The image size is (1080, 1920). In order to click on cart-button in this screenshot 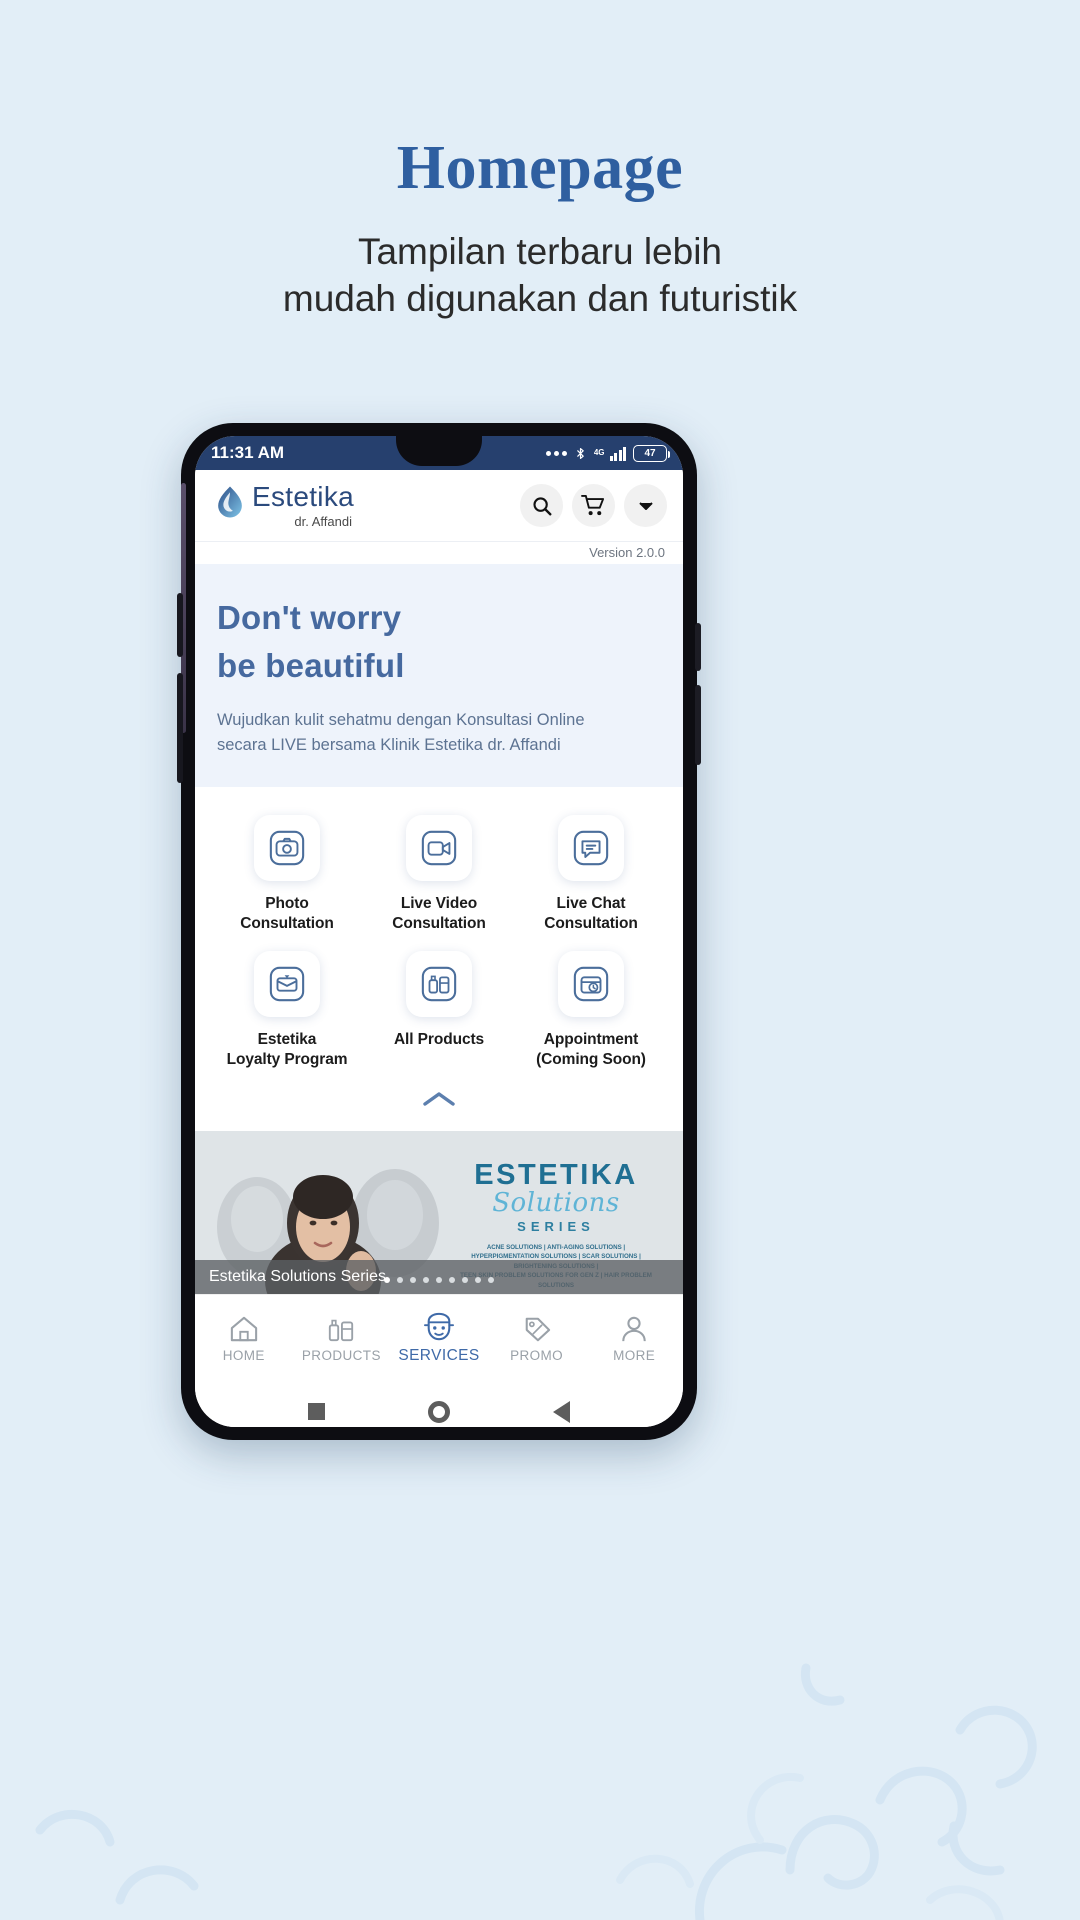, I will do `click(593, 505)`.